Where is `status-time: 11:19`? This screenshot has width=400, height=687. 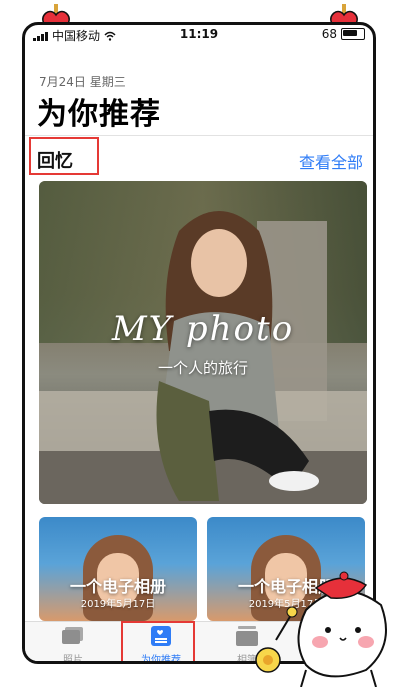 status-time: 11:19 is located at coordinates (199, 34).